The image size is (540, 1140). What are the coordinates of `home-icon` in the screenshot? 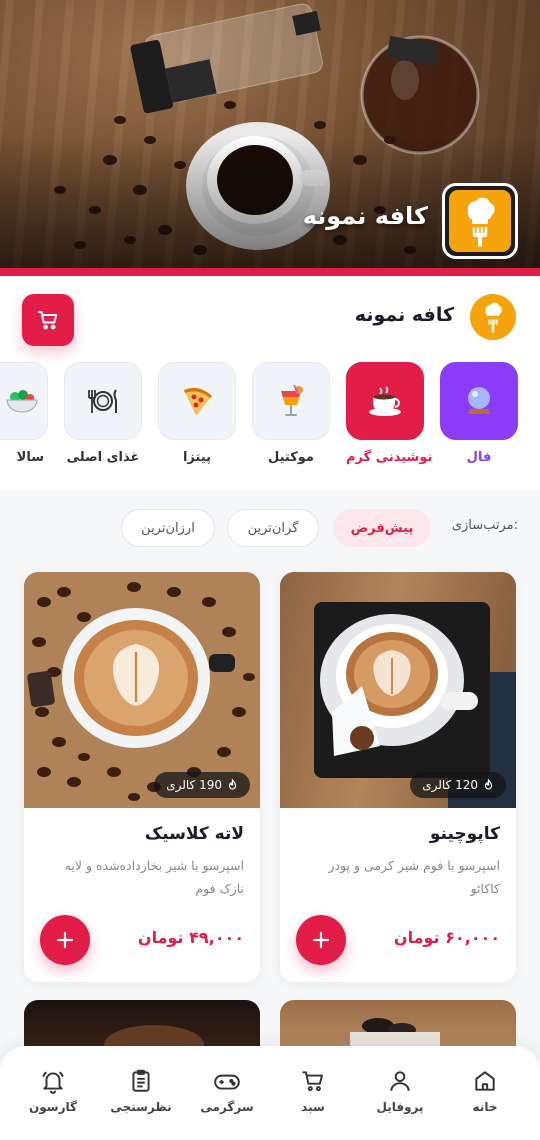 It's located at (485, 1081).